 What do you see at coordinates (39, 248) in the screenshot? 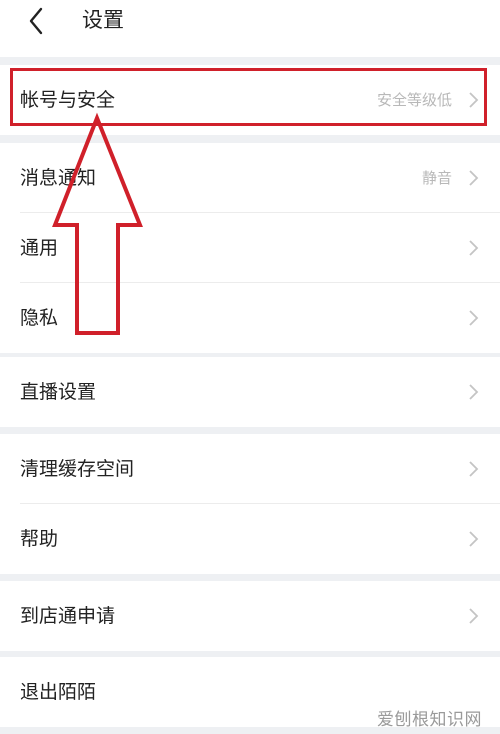
I see `settings-item-label: 通用` at bounding box center [39, 248].